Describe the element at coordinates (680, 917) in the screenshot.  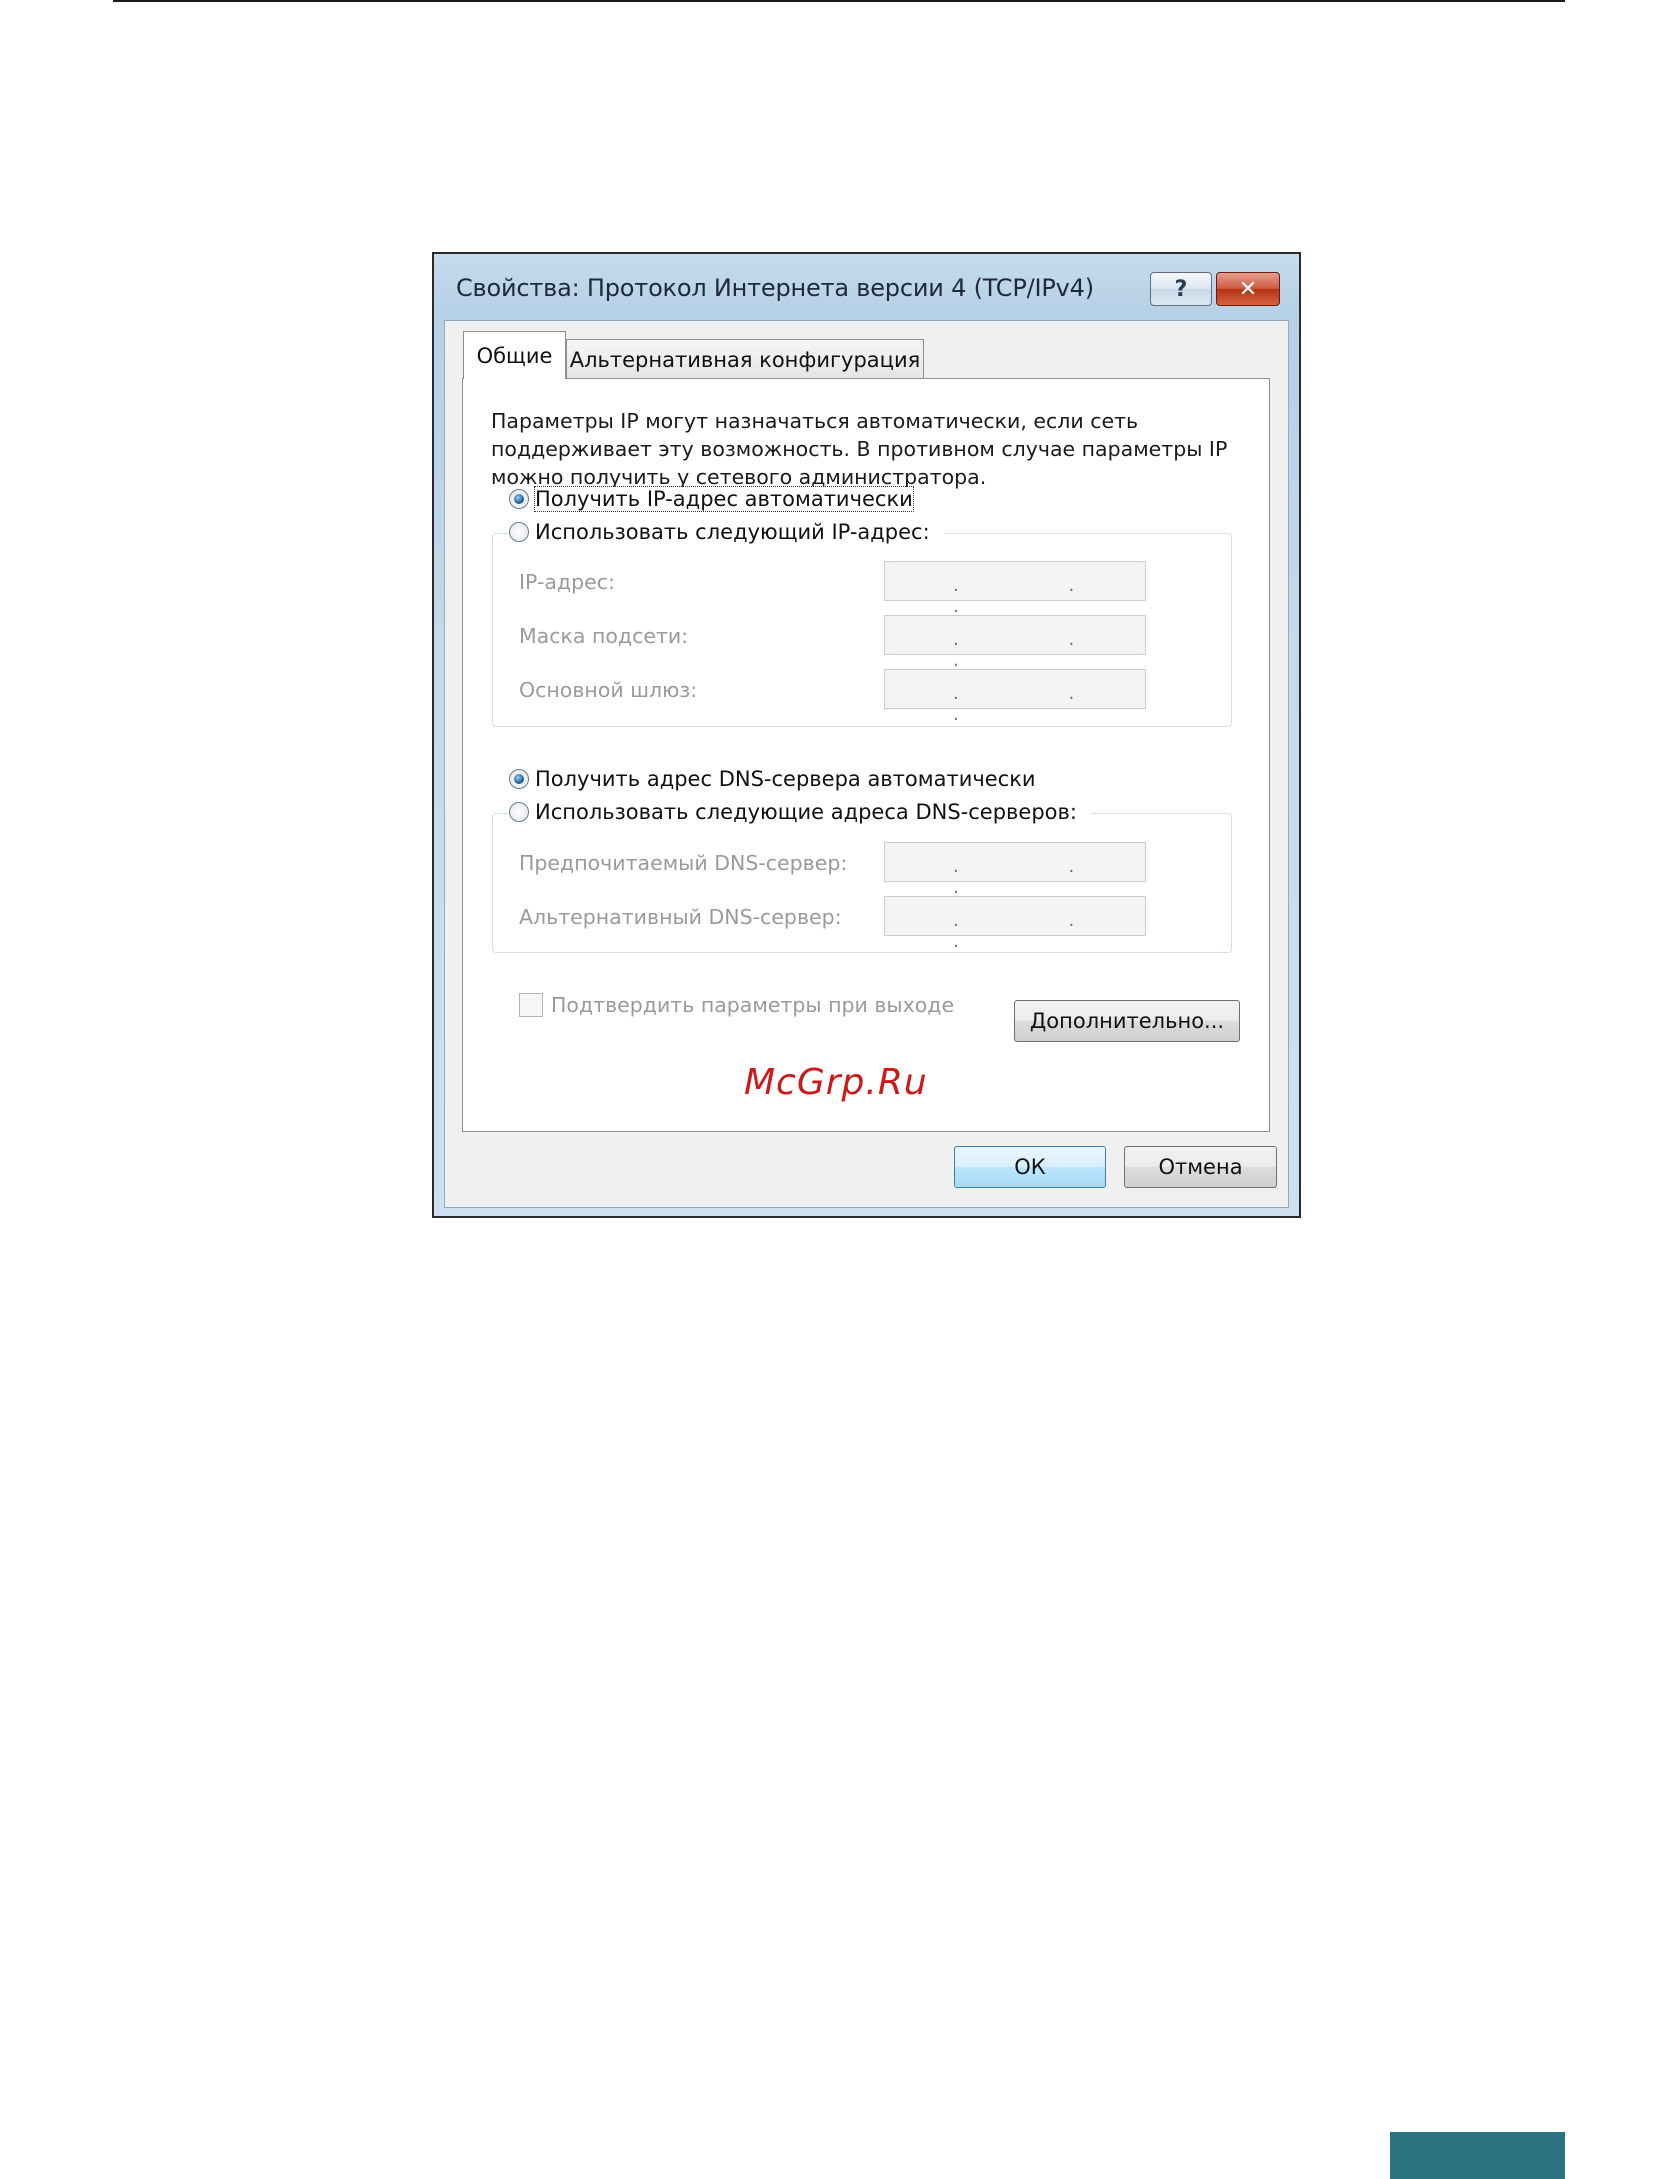
I see `alternate-dns-label: Альтернативный DNS-сервер:` at that location.